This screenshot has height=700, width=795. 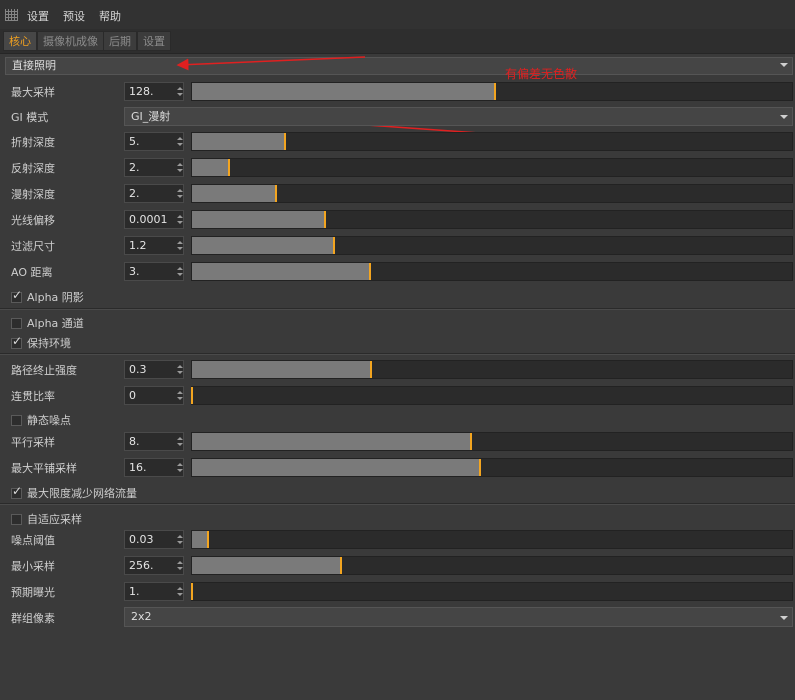 I want to click on reflection-depth-input: 2., so click(x=154, y=167).